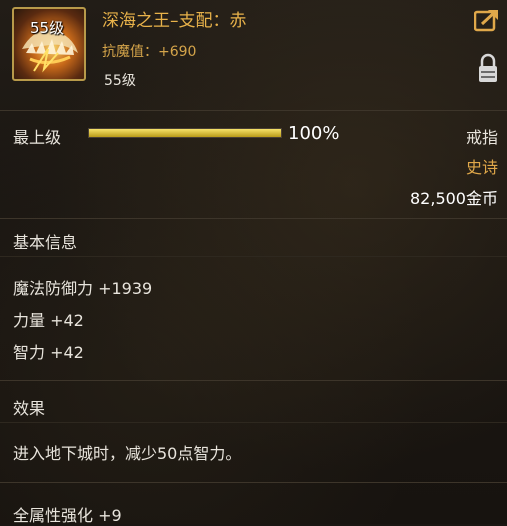 This screenshot has height=526, width=507. Describe the element at coordinates (174, 21) in the screenshot. I see `item-name: 深海之王–支配：赤` at that location.